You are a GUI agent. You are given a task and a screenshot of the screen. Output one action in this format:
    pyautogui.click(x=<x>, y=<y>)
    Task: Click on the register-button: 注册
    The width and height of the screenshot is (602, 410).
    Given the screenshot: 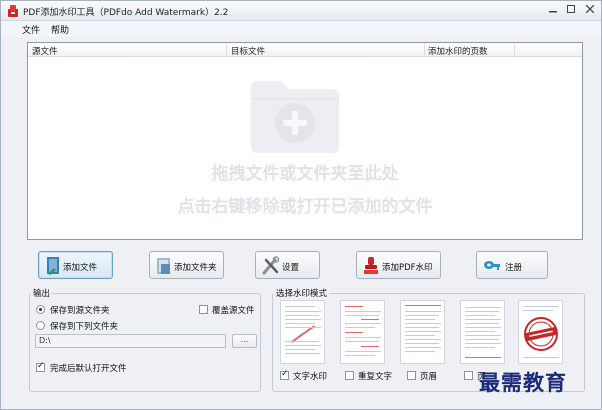 What is the action you would take?
    pyautogui.click(x=512, y=265)
    